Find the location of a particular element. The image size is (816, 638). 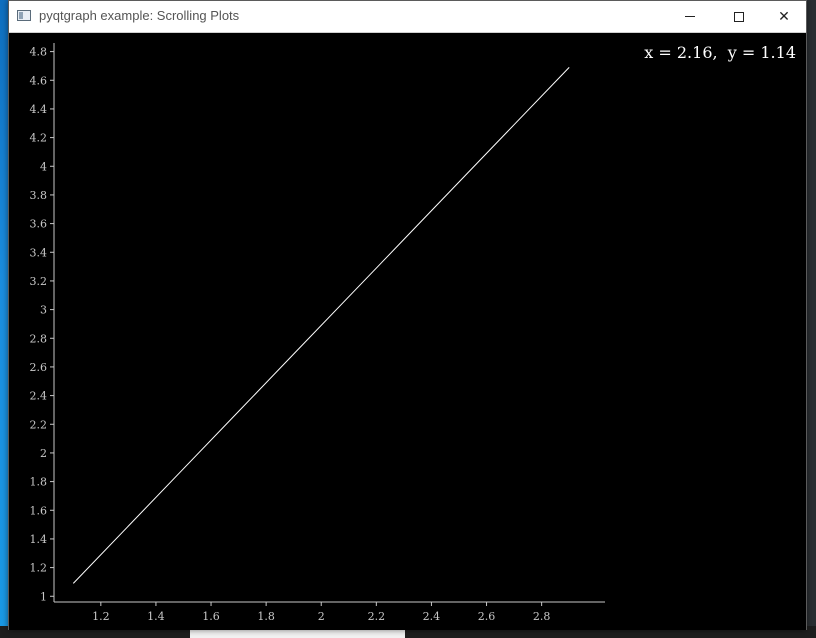

x-tick-label: 1.4 is located at coordinates (156, 616).